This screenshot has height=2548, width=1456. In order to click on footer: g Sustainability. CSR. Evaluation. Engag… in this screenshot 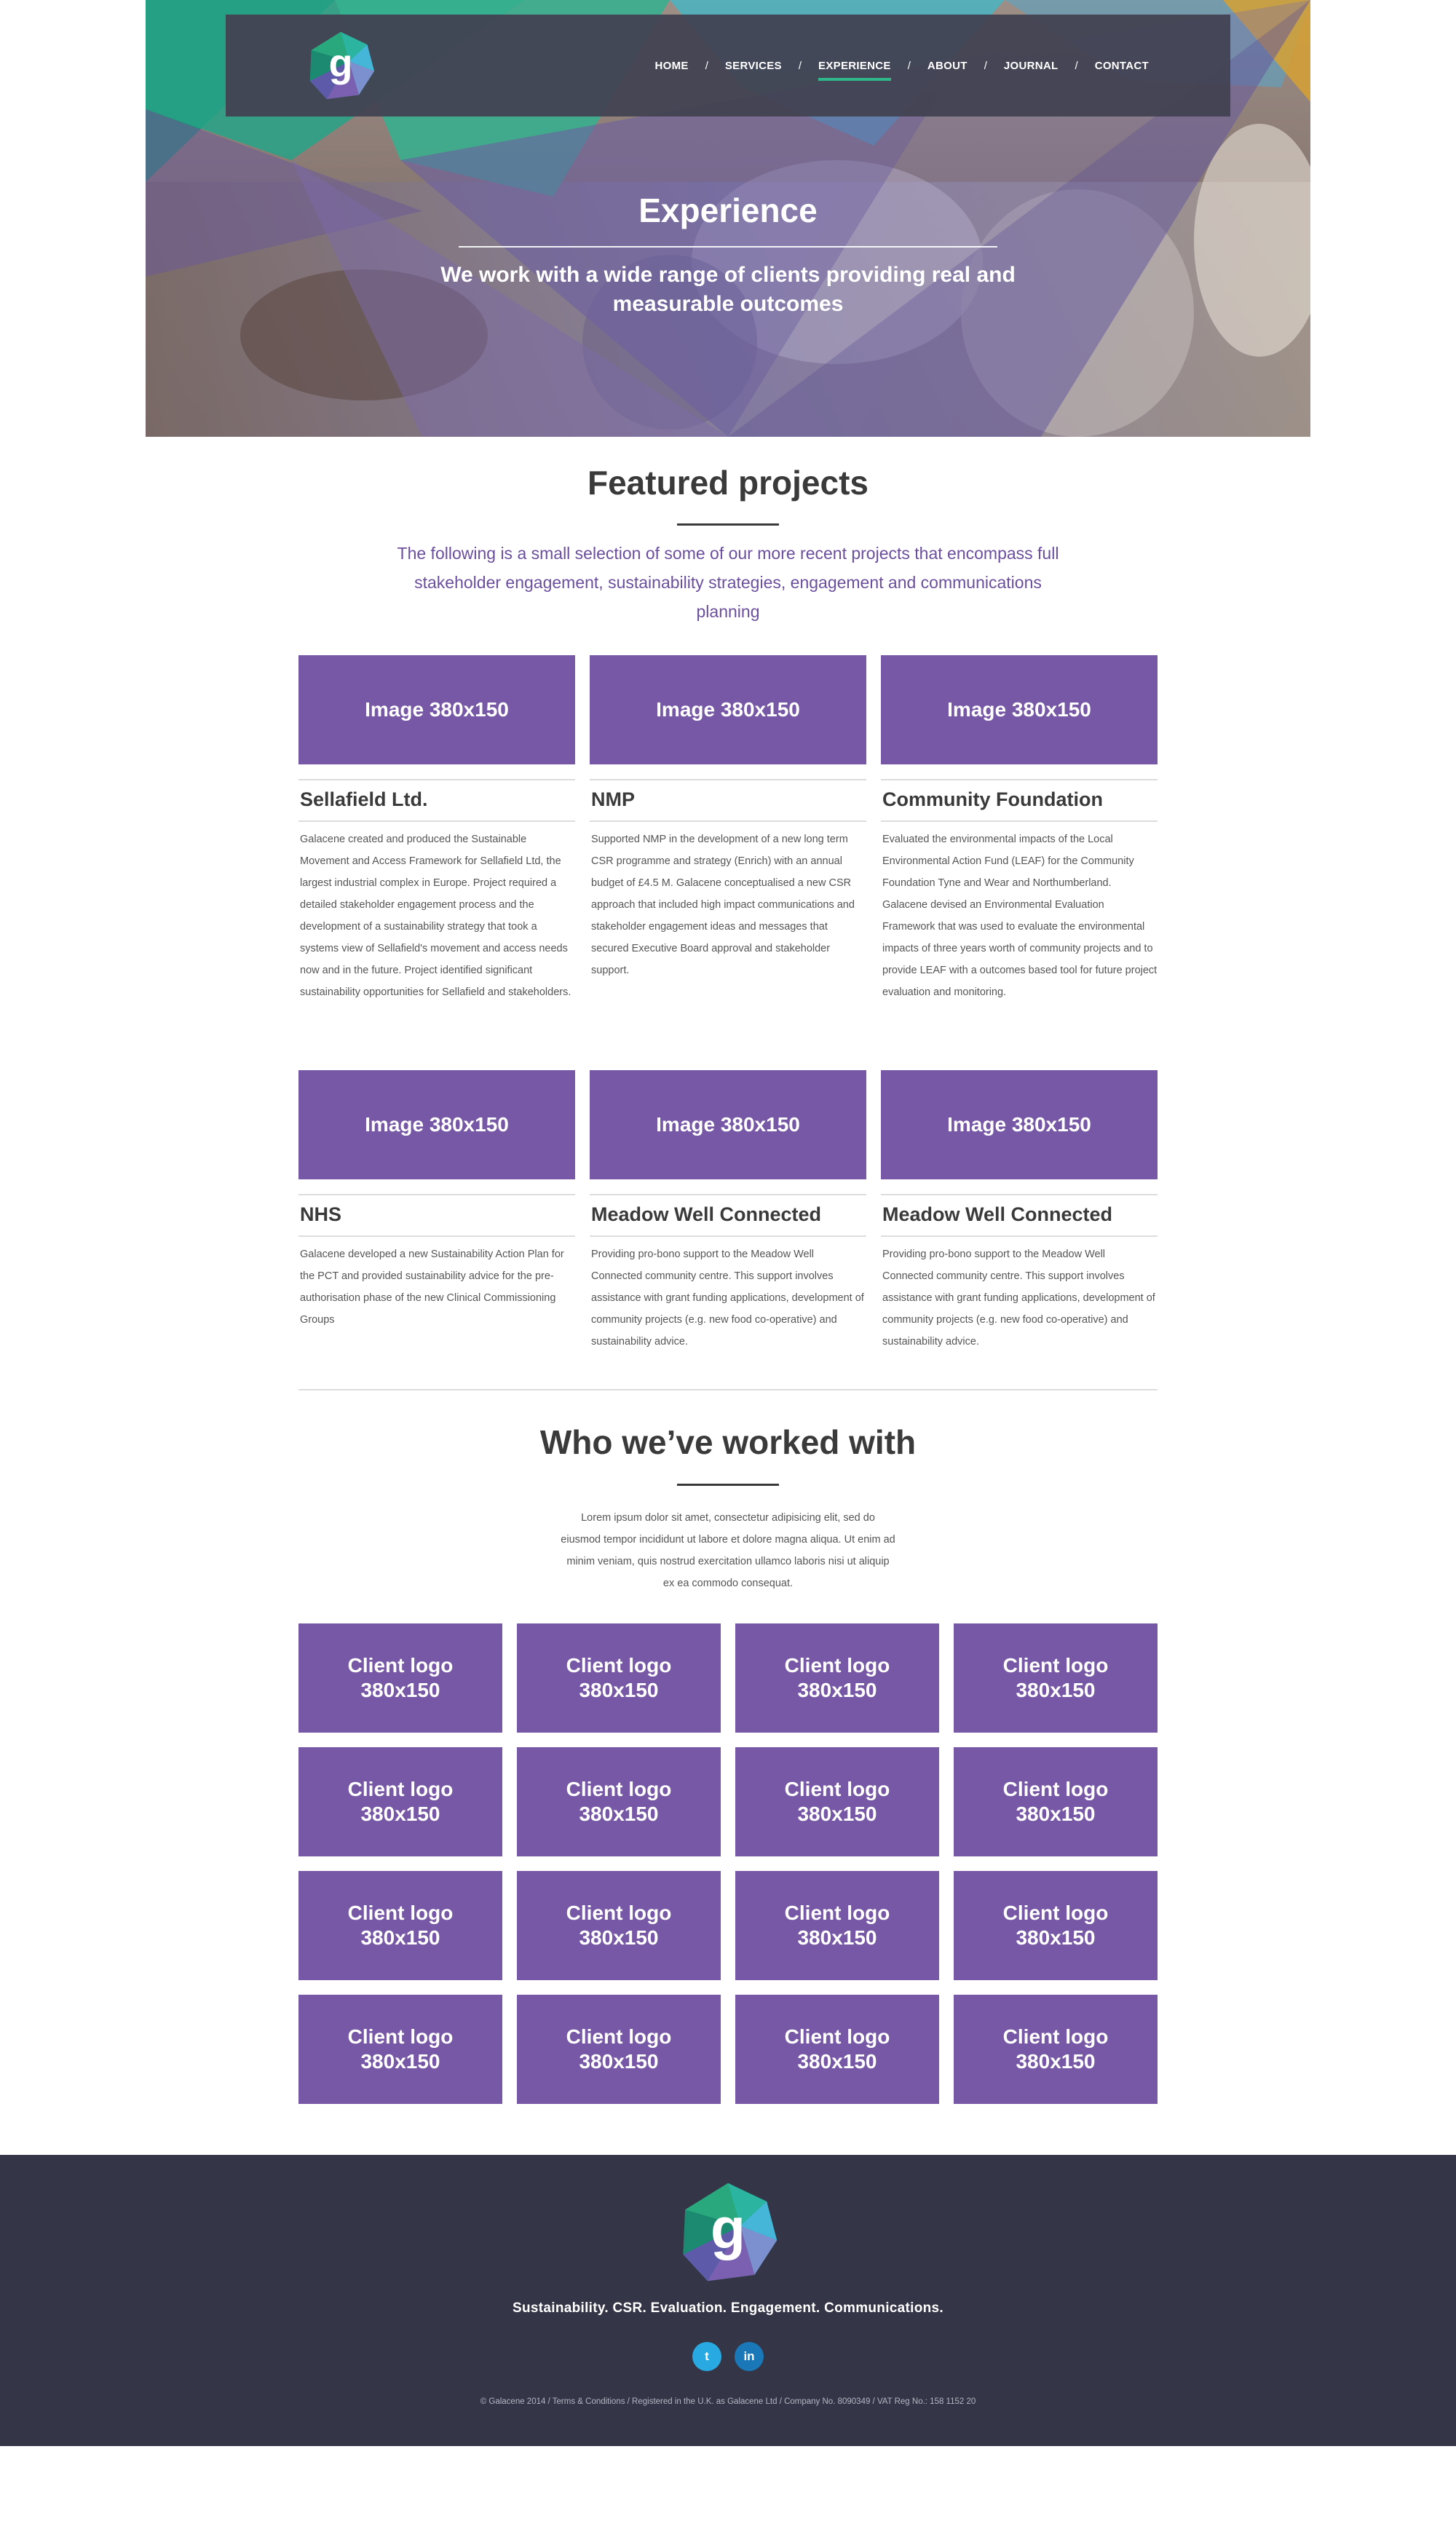, I will do `click(728, 2300)`.